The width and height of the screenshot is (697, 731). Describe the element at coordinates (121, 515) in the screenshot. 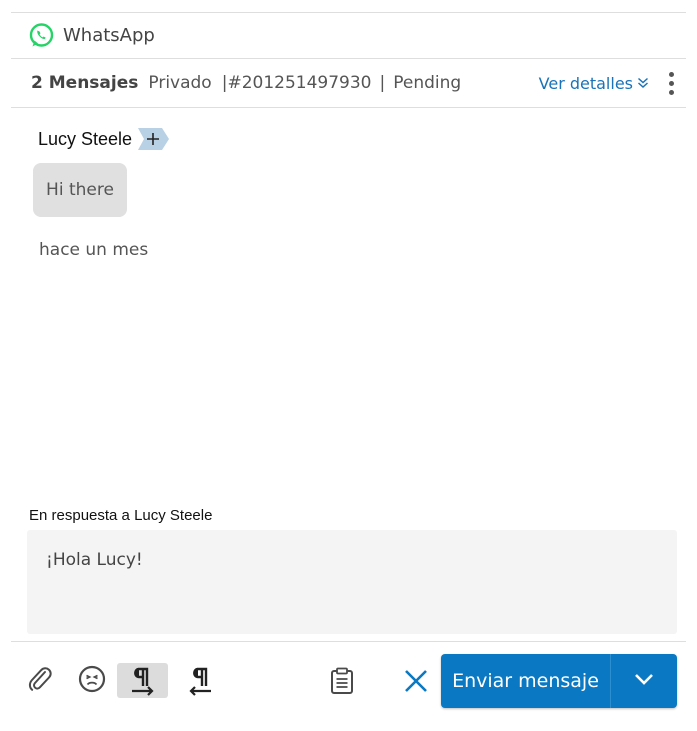

I see `reply-to-label: En respuesta a Lucy Steele` at that location.